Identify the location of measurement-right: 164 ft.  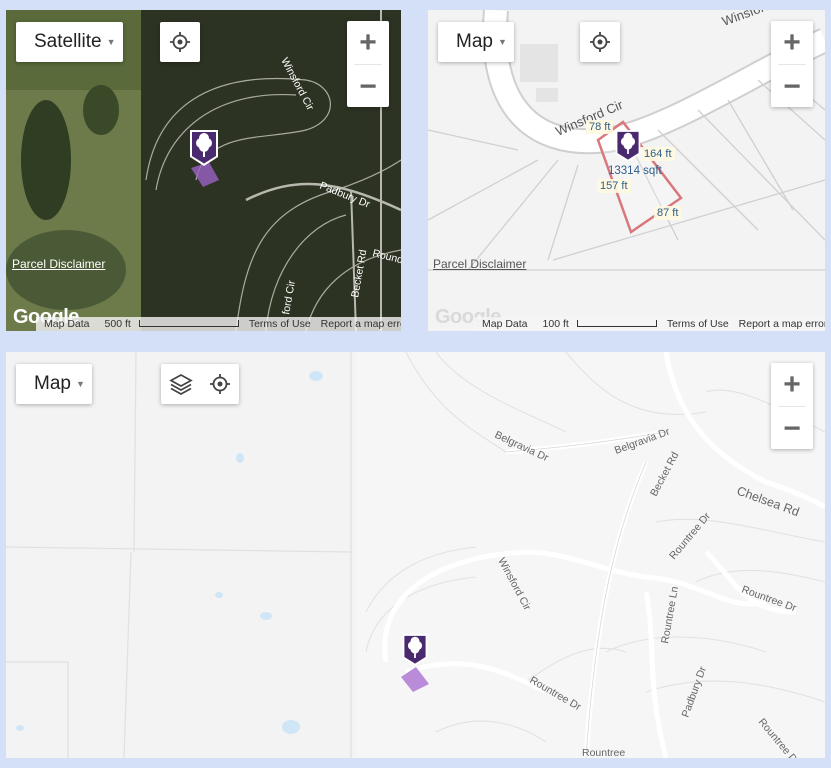
(658, 154).